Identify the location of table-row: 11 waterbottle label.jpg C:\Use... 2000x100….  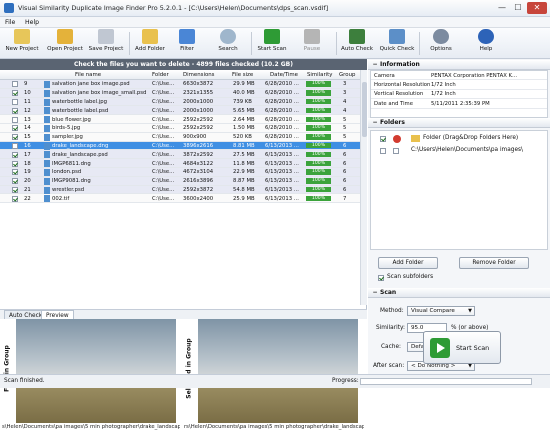
(180, 102).